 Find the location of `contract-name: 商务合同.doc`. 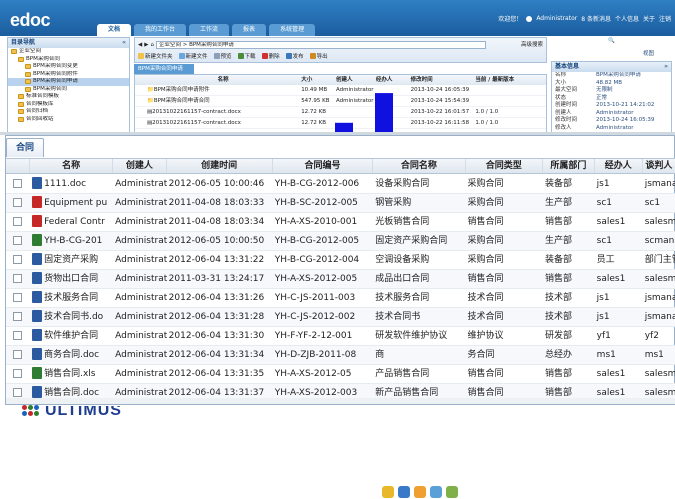

contract-name: 商务合同.doc is located at coordinates (71, 355).